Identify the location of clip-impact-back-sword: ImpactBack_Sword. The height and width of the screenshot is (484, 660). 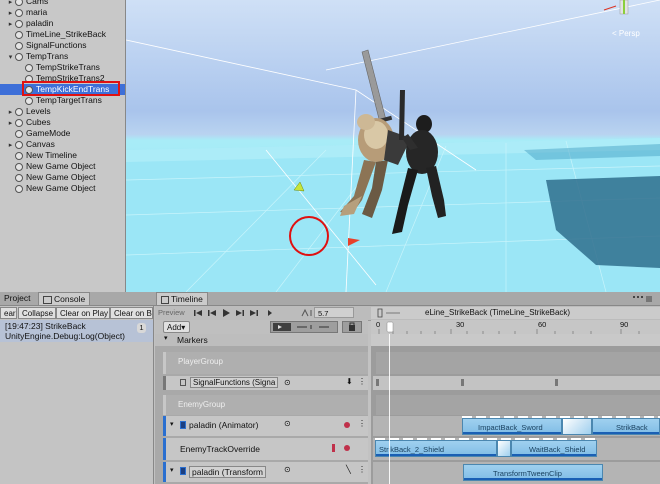
(512, 426).